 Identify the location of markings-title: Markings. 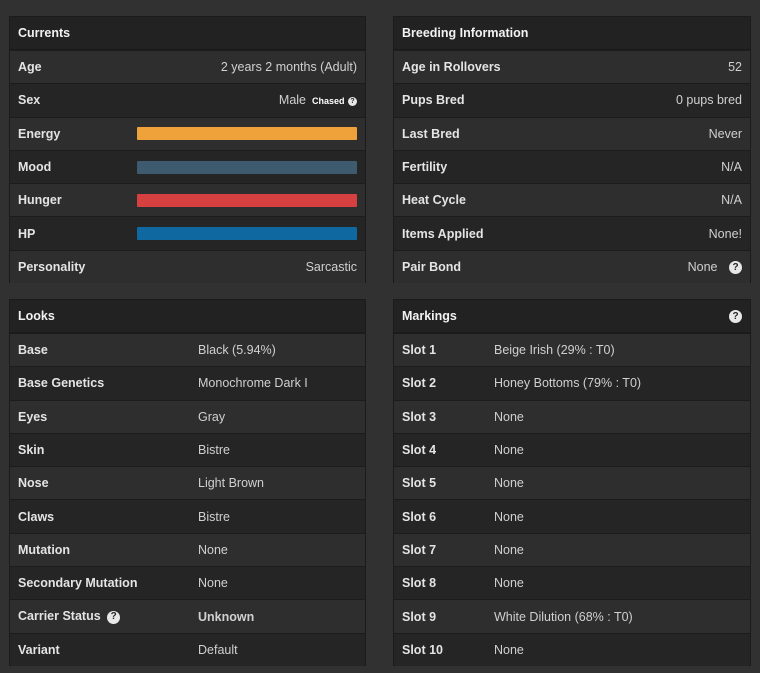
(429, 316).